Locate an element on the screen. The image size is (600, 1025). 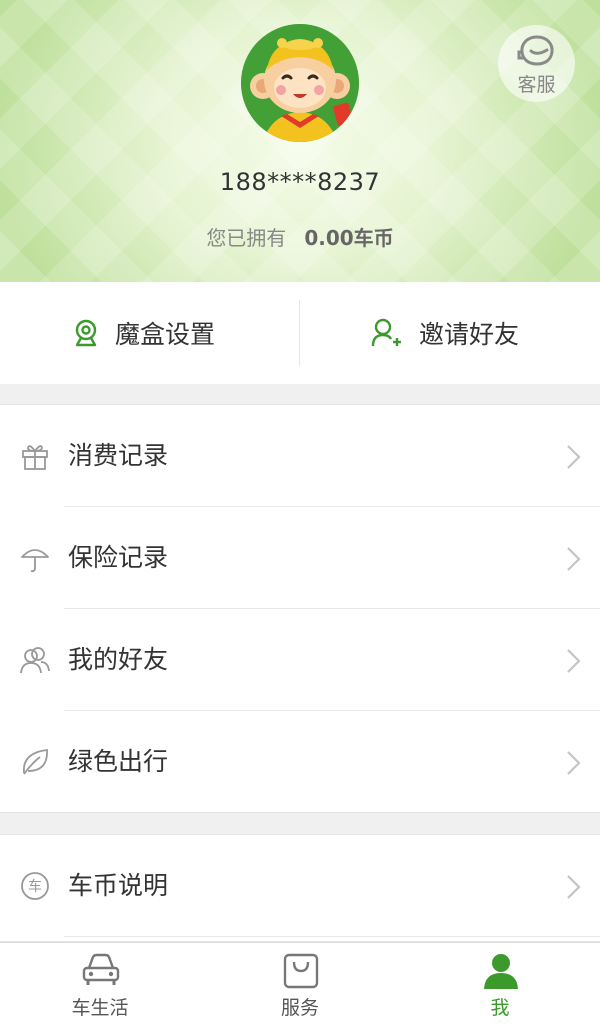
menu-item-consumption-records: 消费记录 is located at coordinates (300, 456).